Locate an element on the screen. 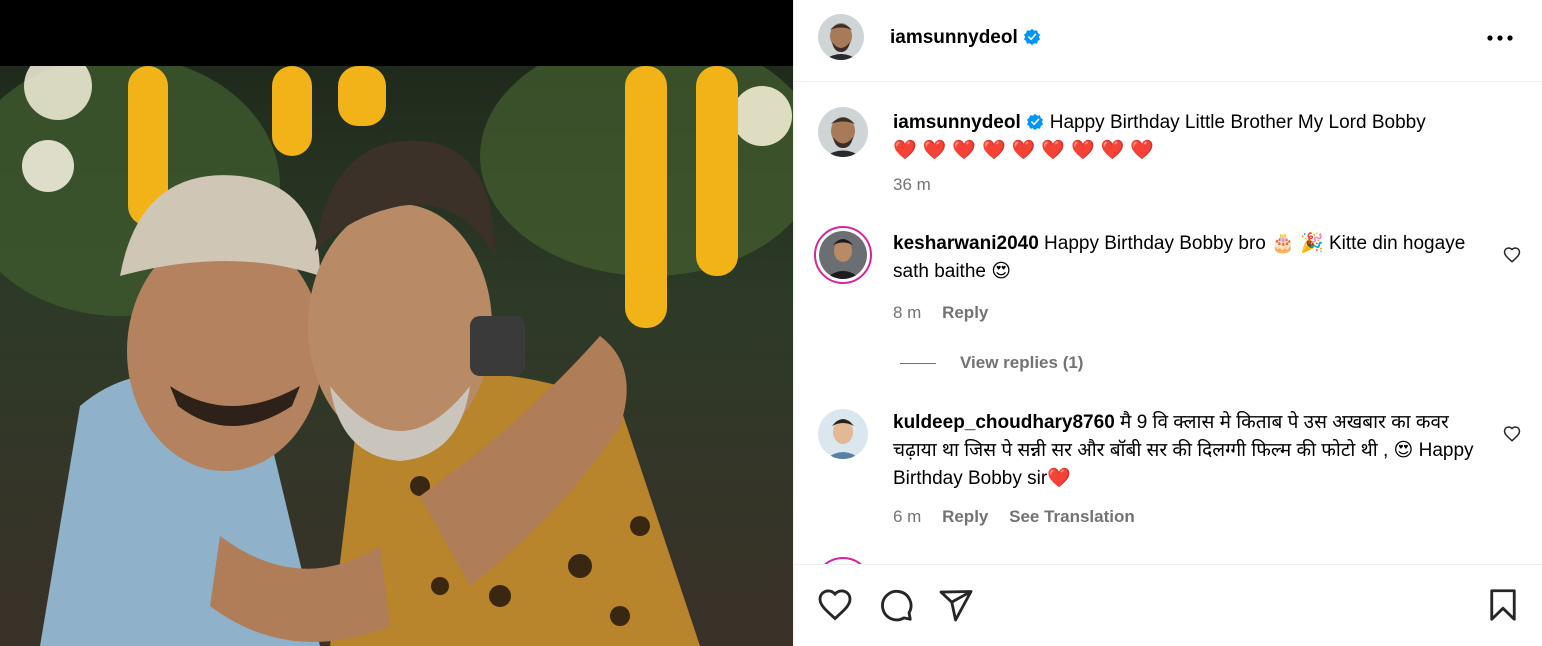  post-actions-bar is located at coordinates (1168, 605).